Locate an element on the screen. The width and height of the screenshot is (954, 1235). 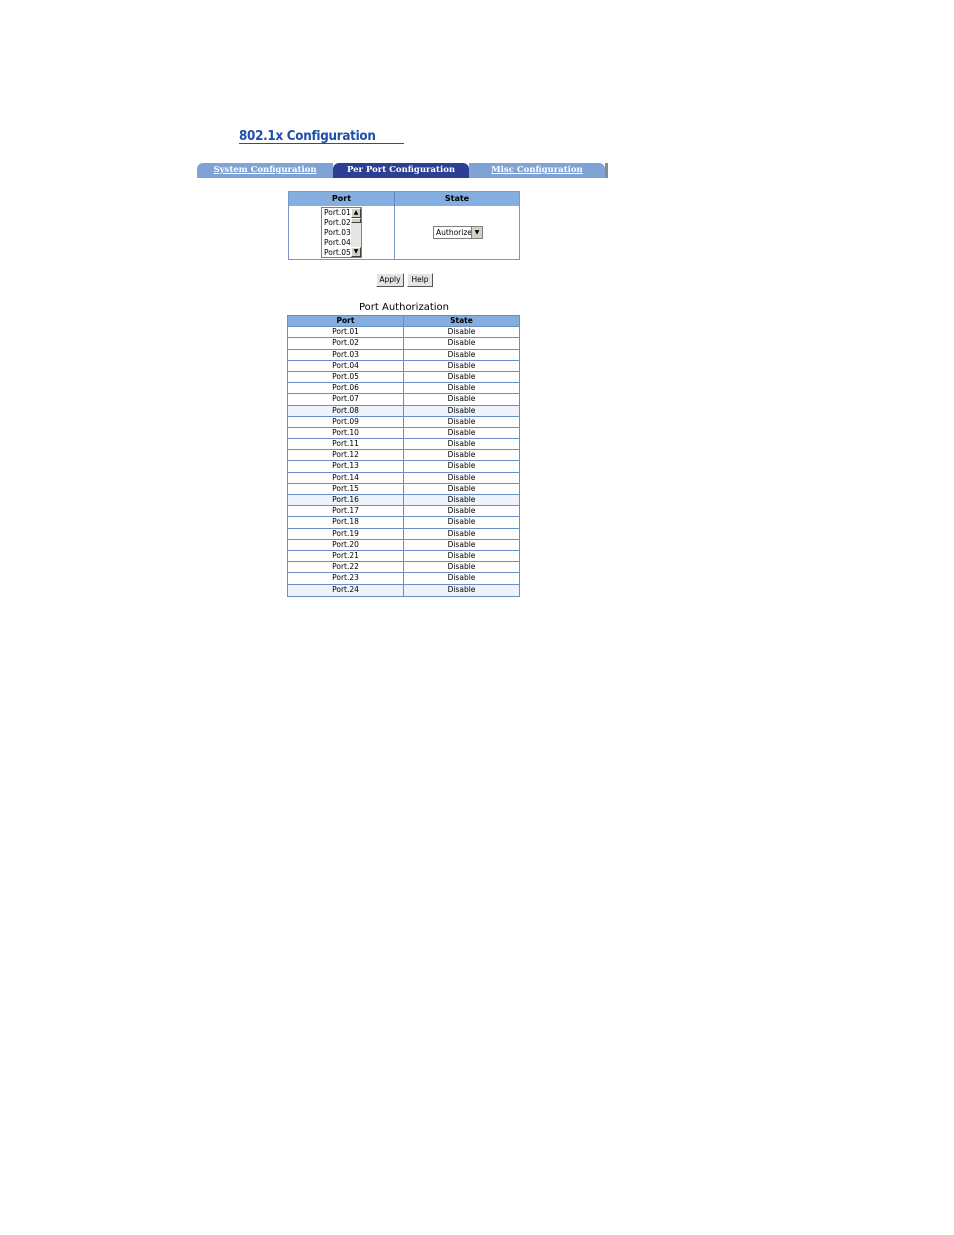
table-row: Port.09 Disable is located at coordinates (403, 422).